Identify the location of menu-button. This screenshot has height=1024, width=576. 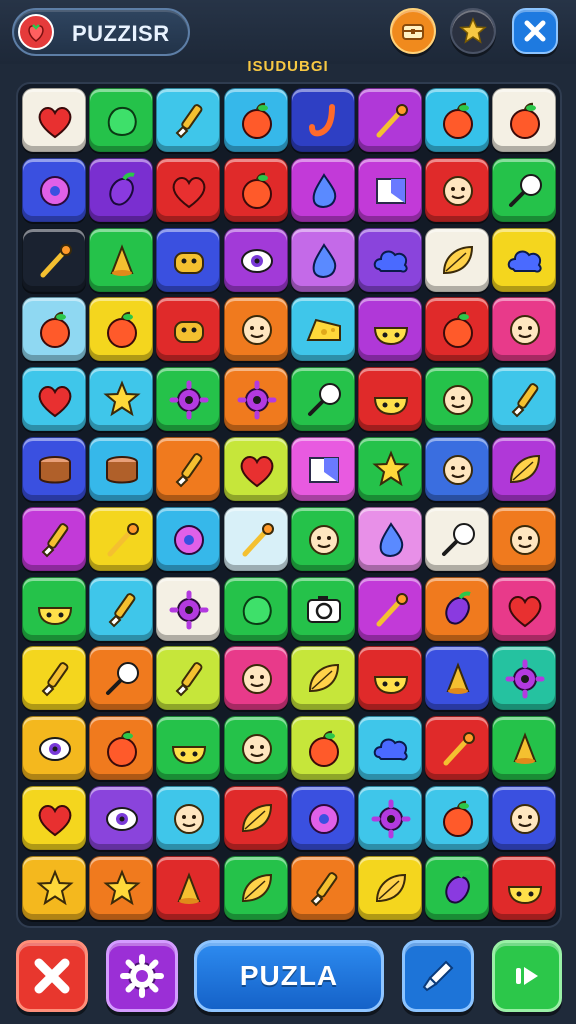
(413, 31).